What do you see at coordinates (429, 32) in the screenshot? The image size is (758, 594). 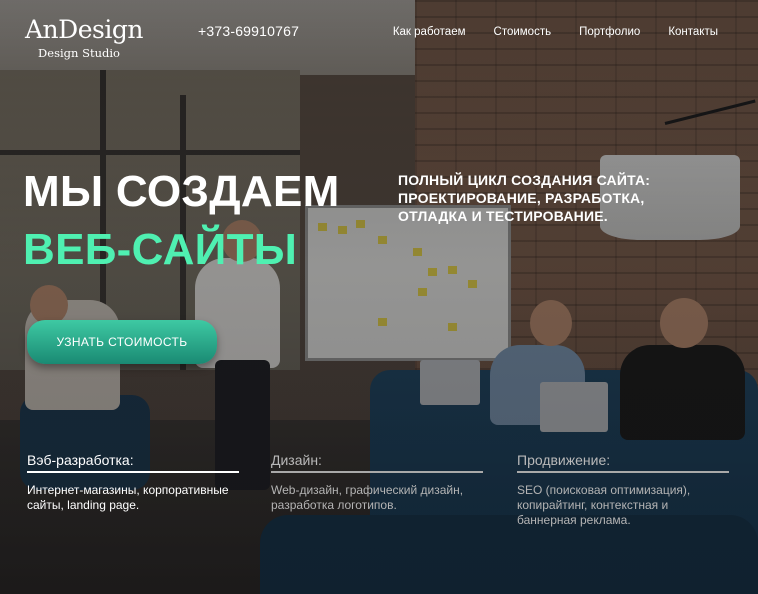 I see `nav-item-how-we-work: Как работаем` at bounding box center [429, 32].